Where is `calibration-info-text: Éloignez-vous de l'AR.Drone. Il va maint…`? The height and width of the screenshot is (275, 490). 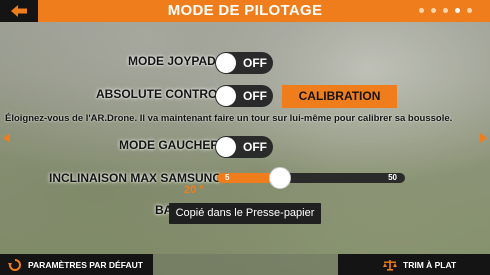 calibration-info-text: Éloignez-vous de l'AR.Drone. Il va maint… is located at coordinates (229, 118).